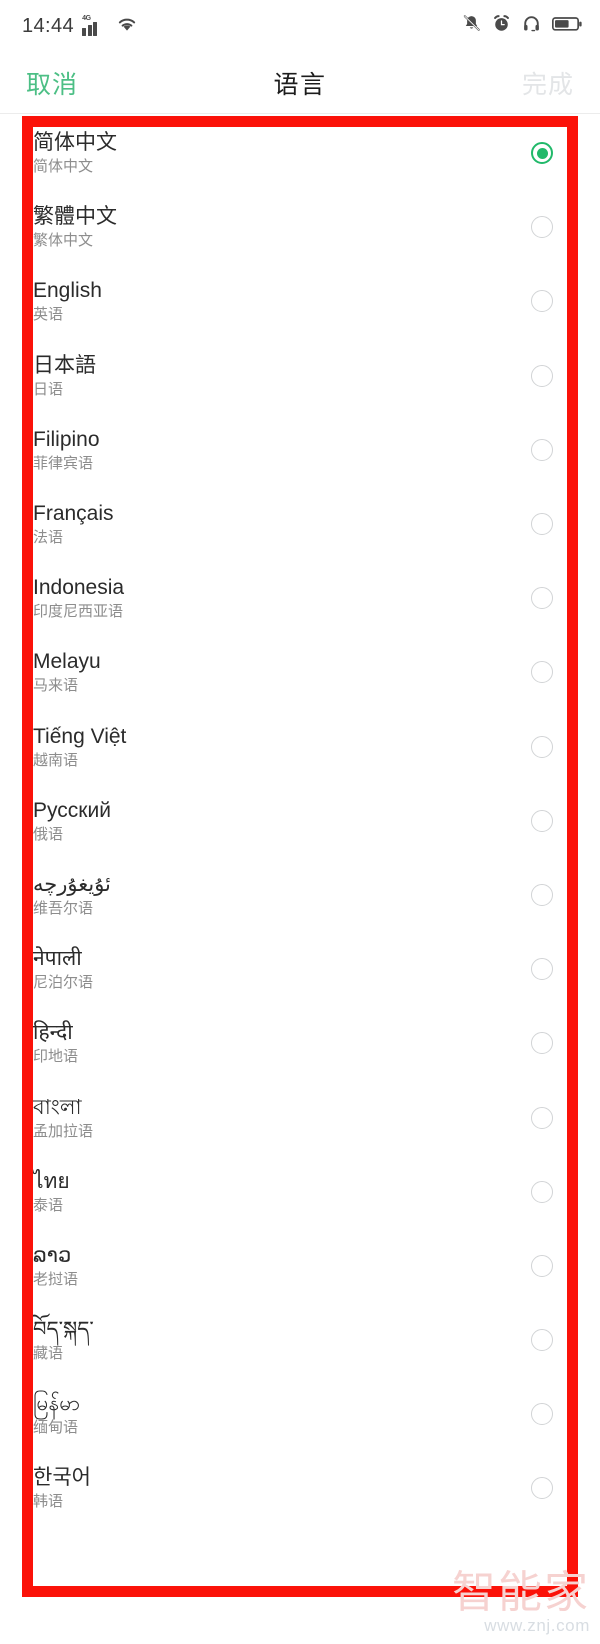 This screenshot has height=1644, width=600. I want to click on language-native-name: བོད་སྐད་, so click(63, 1330).